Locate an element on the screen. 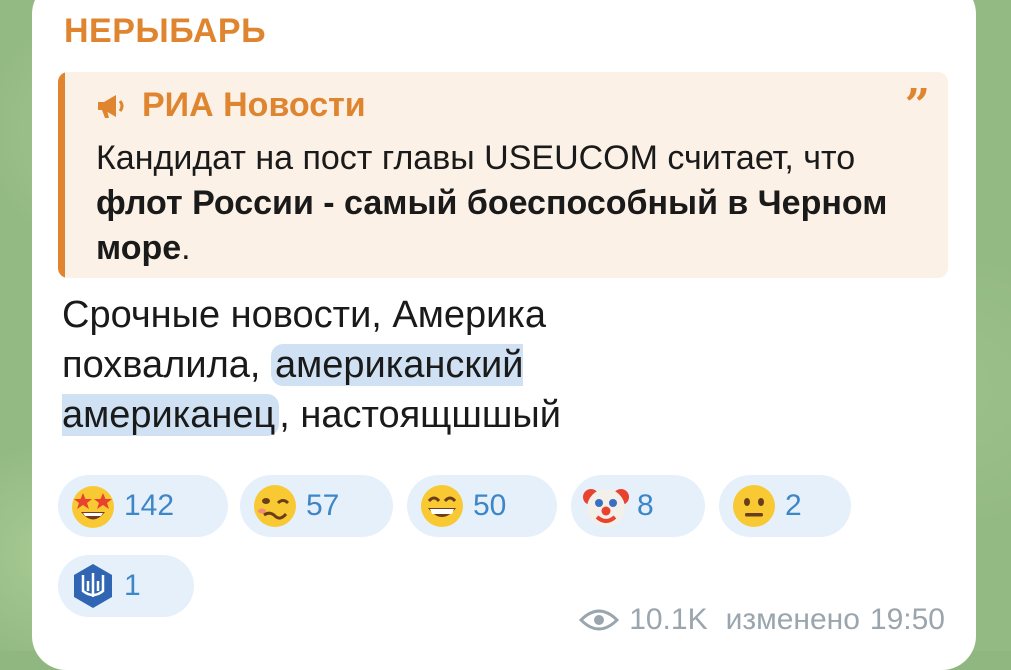 The image size is (1011, 670). reaction-count: 8 is located at coordinates (645, 505).